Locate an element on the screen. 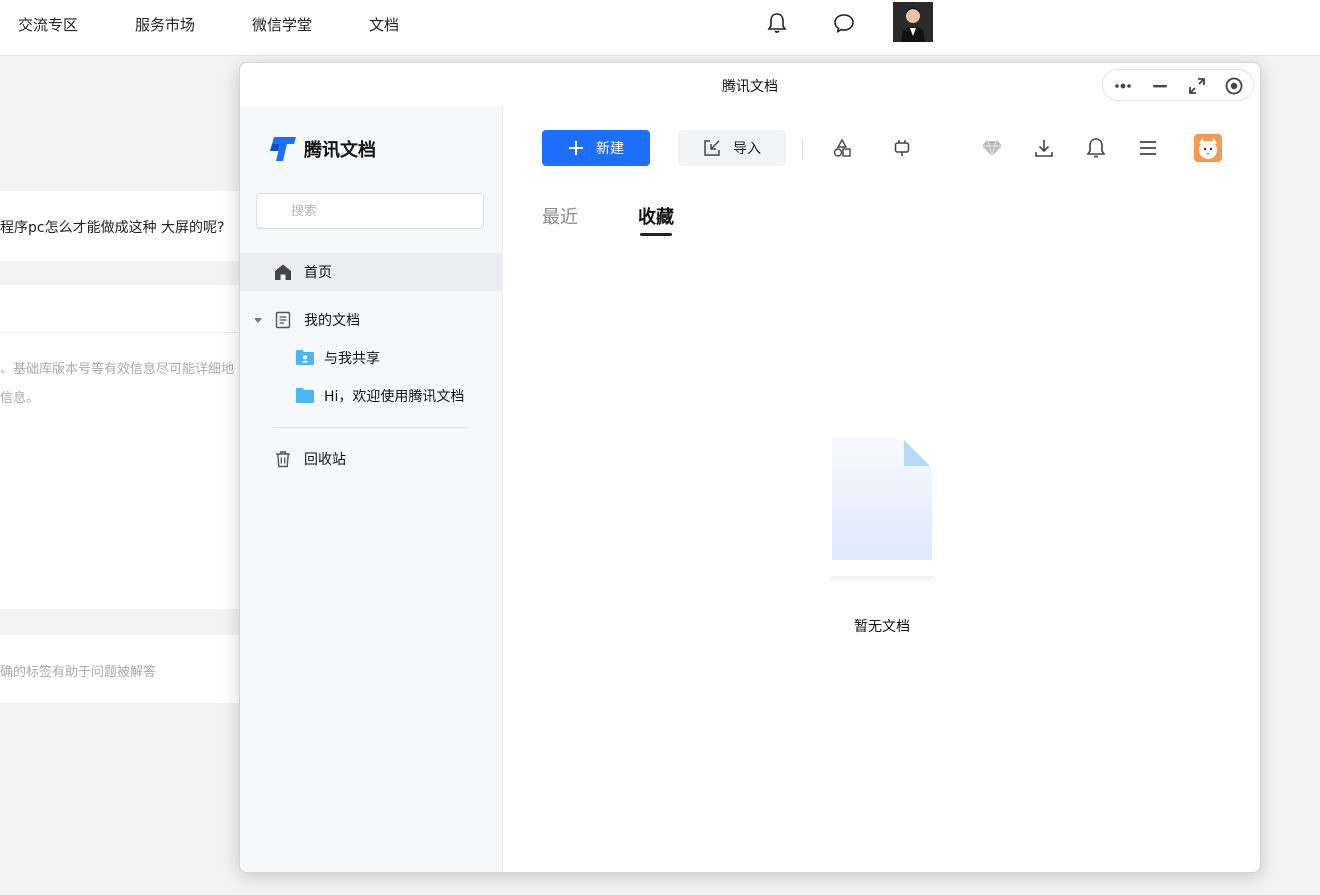 The image size is (1320, 895). description-card: 、基础库版本号等有效信息尽可能详细地 信息。 is located at coordinates (119, 447).